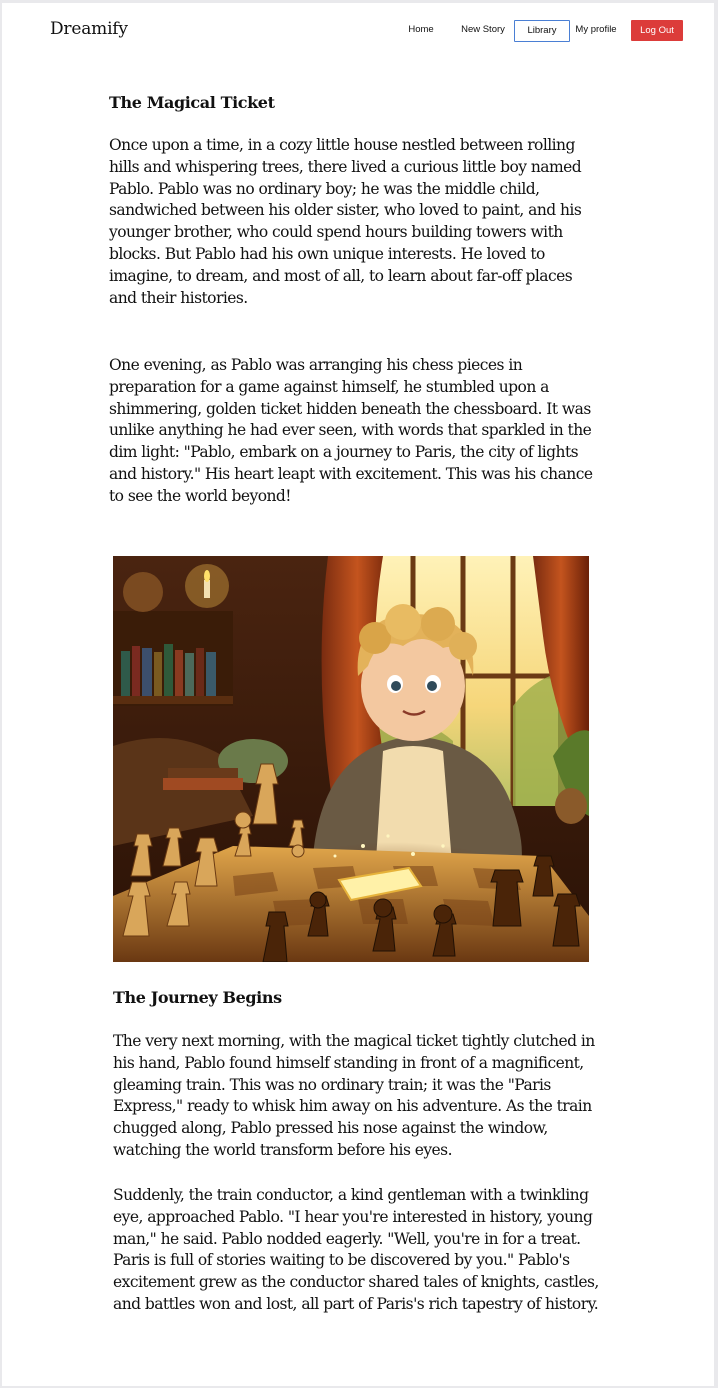 Image resolution: width=718 pixels, height=1388 pixels. I want to click on nav-library-button: Library, so click(542, 31).